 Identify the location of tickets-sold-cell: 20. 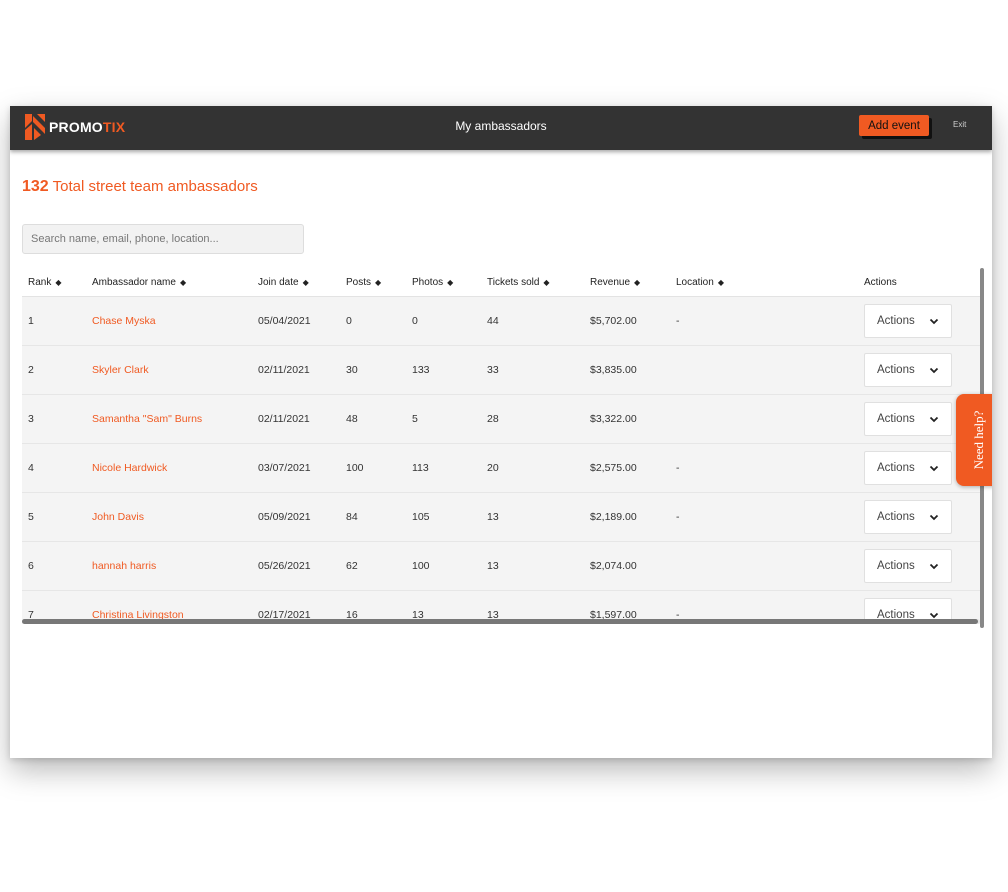
(532, 468).